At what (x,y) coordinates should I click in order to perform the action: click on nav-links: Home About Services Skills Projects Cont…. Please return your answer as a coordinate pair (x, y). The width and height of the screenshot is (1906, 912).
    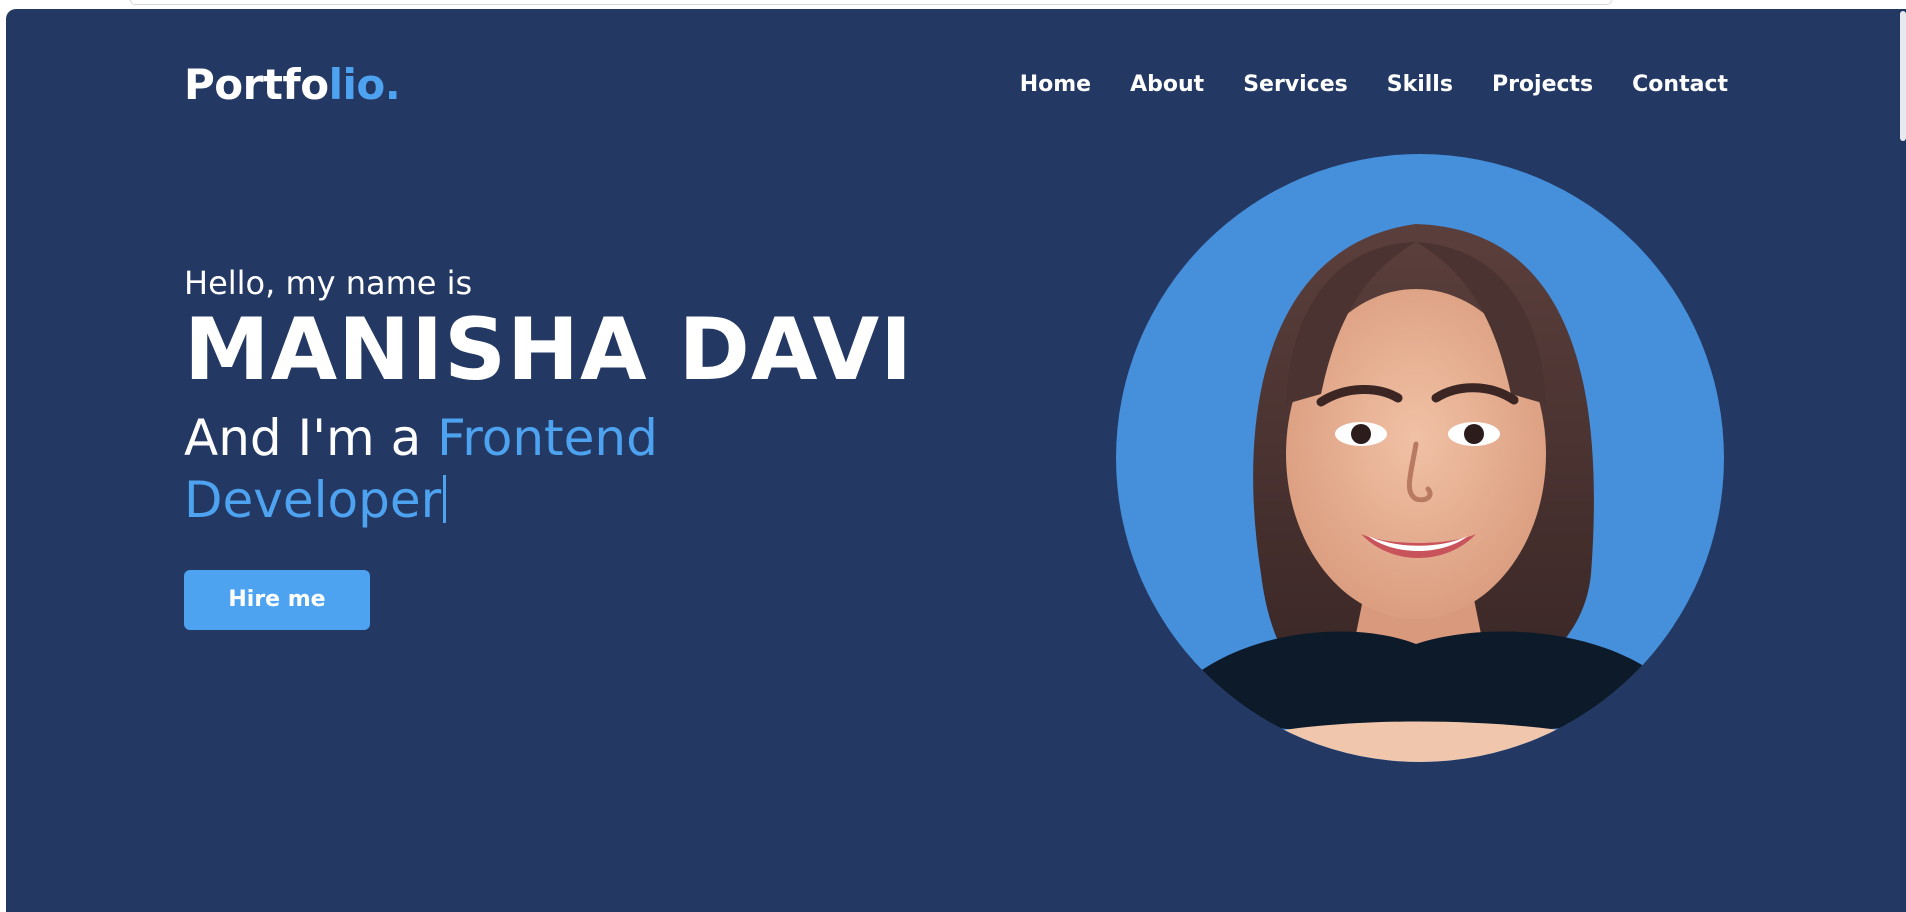
    Looking at the image, I should click on (1374, 84).